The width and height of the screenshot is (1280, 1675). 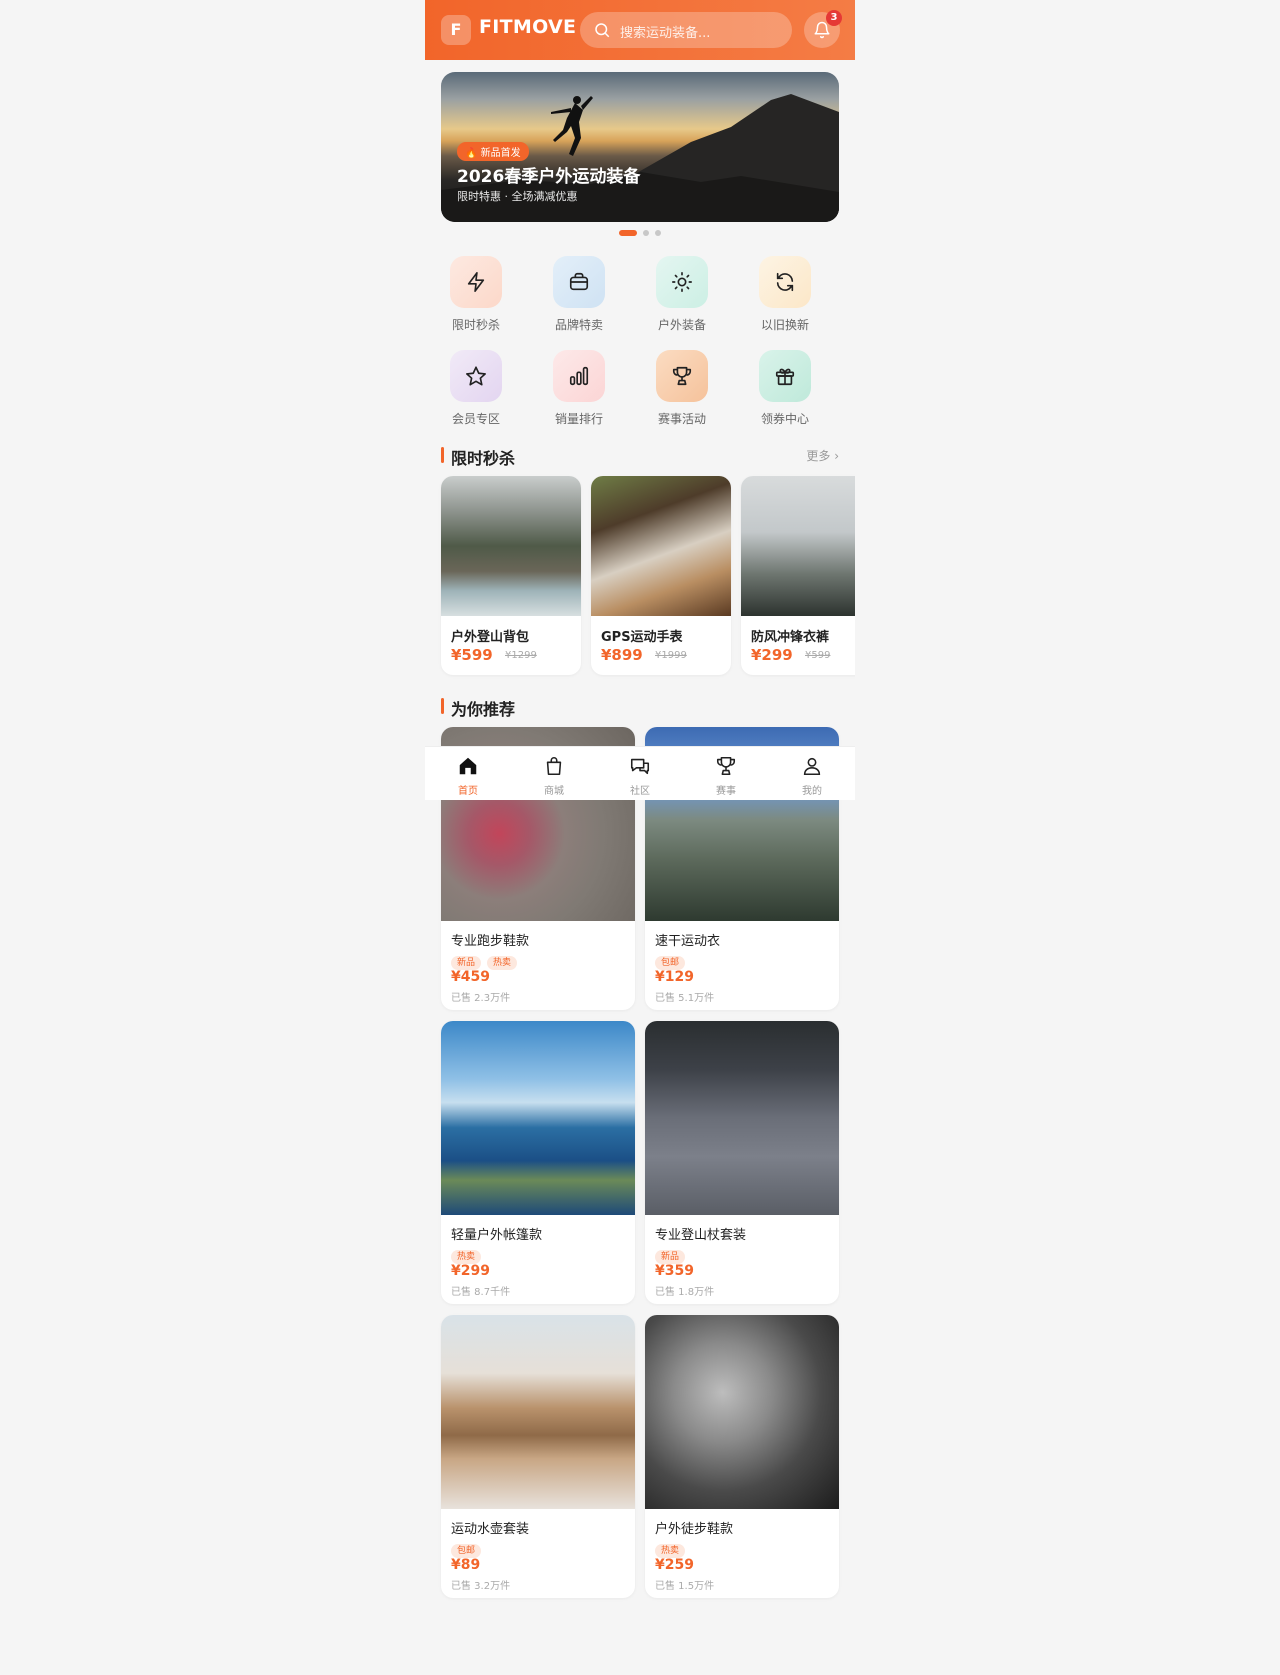 I want to click on original-price: ¥1299, so click(x=521, y=655).